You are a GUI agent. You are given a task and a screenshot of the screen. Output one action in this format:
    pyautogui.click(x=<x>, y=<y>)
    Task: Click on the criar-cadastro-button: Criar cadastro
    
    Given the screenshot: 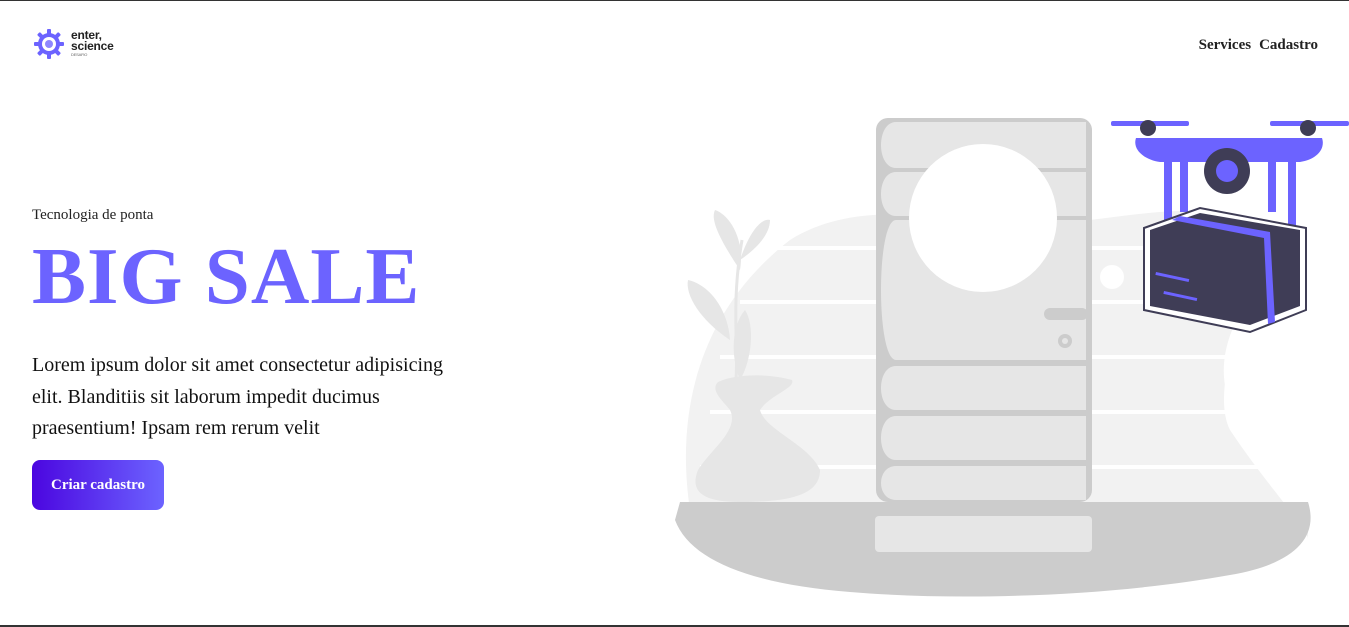 What is the action you would take?
    pyautogui.click(x=98, y=485)
    